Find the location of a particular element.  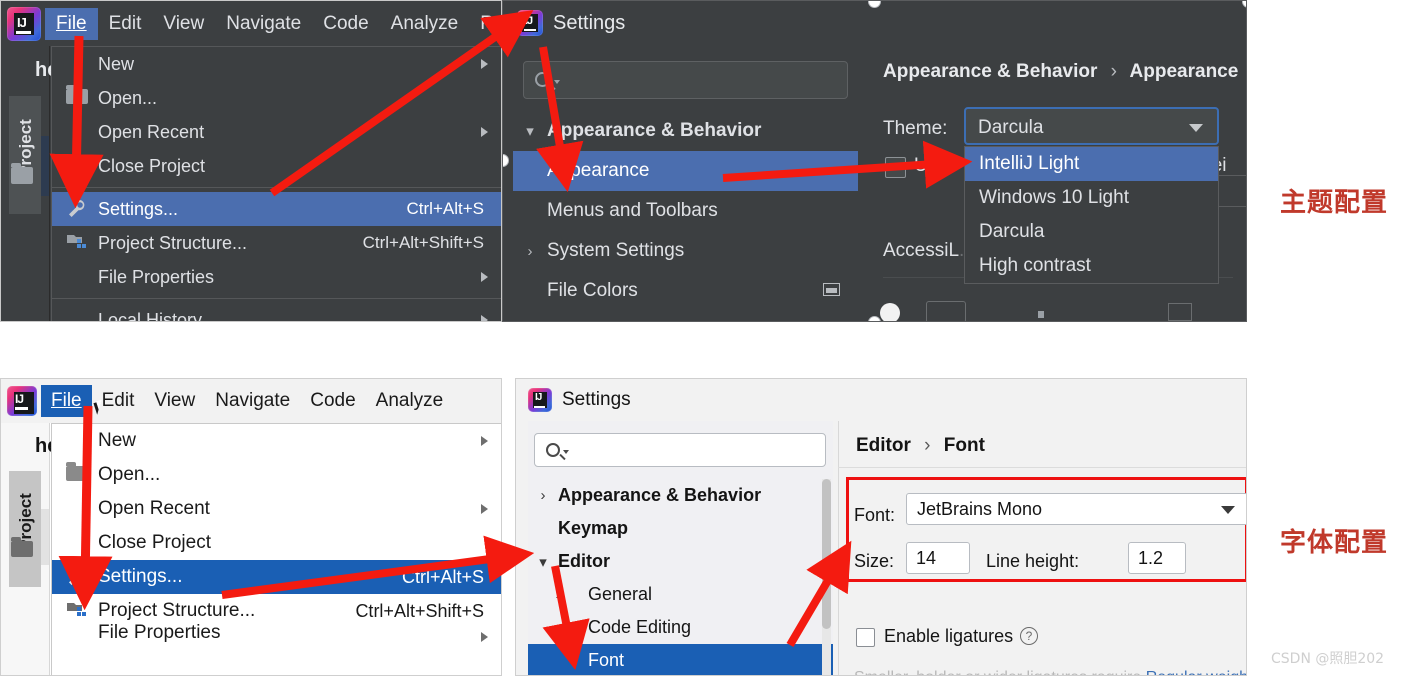

tree-item-code-editing: Code Editing is located at coordinates (680, 627).